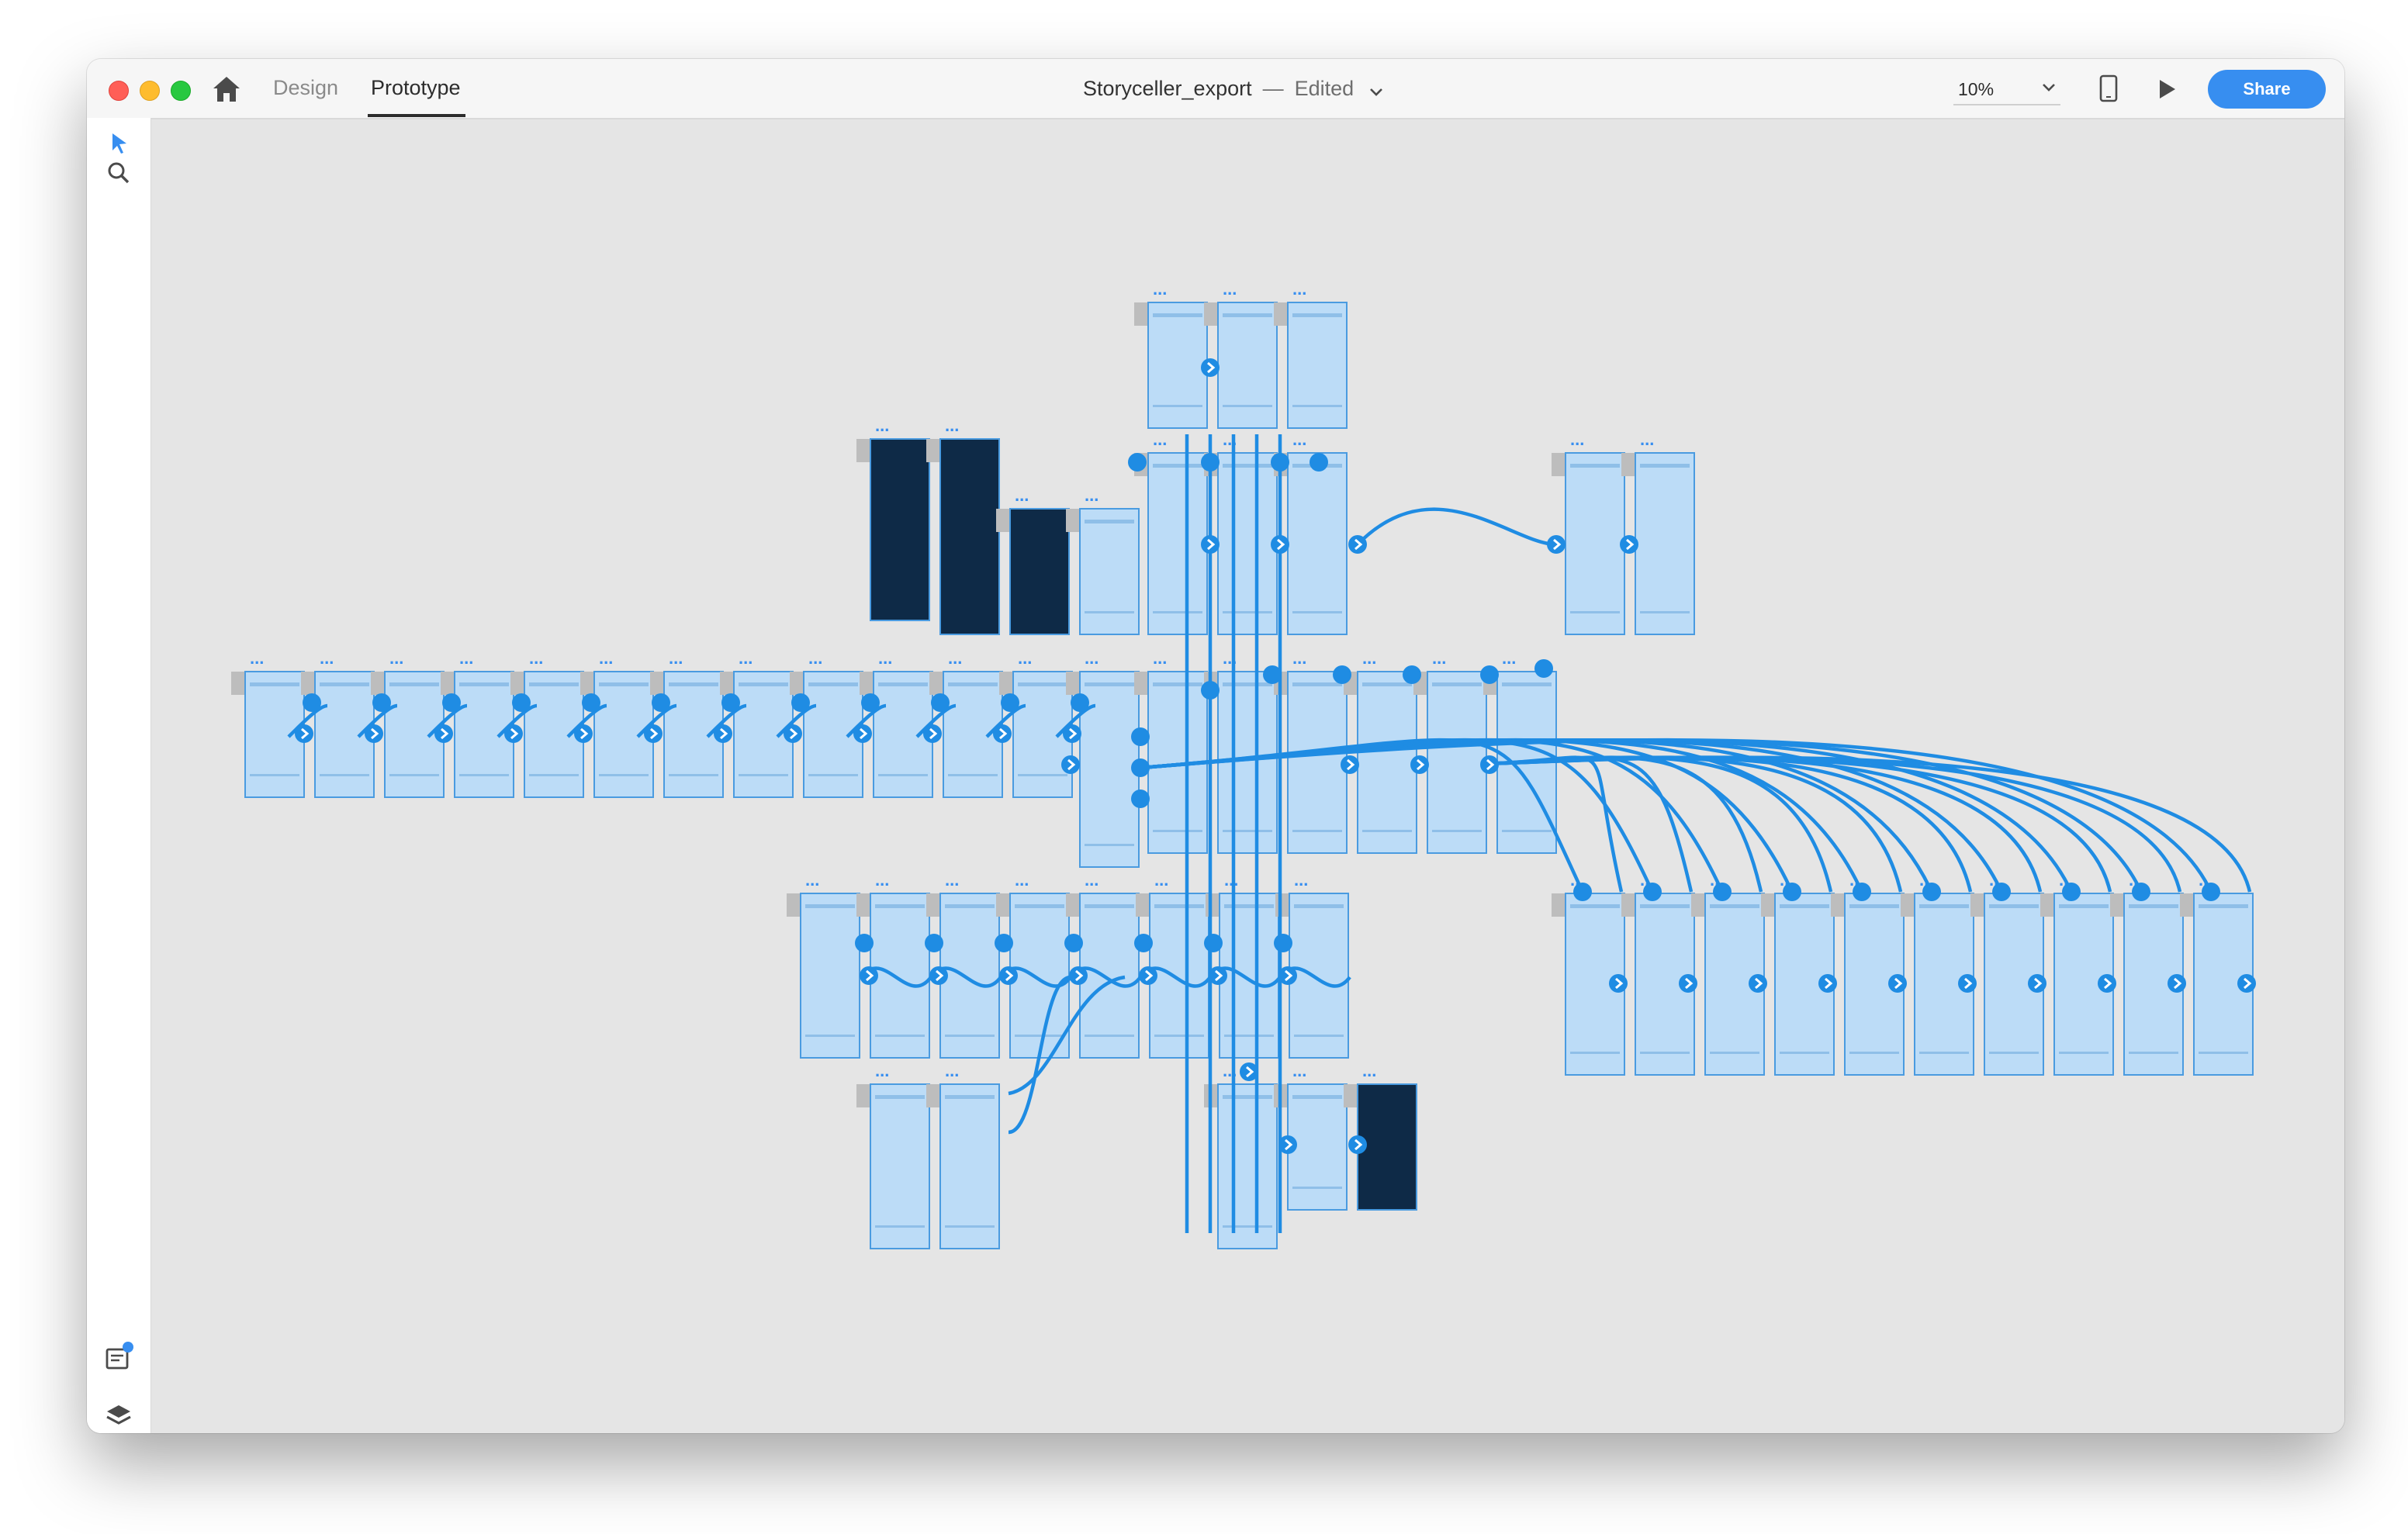 This screenshot has height=1534, width=2408. What do you see at coordinates (1831, 824) in the screenshot?
I see `prototype-wire` at bounding box center [1831, 824].